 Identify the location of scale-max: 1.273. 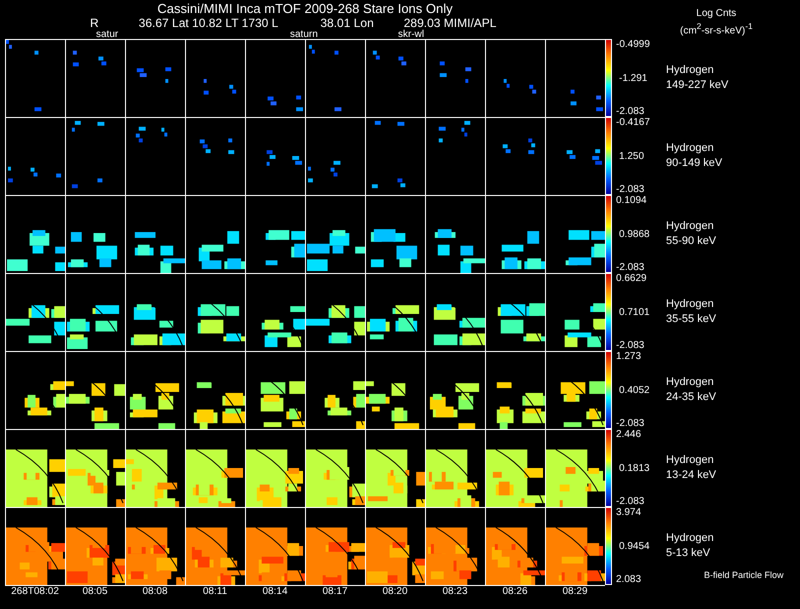
(629, 356).